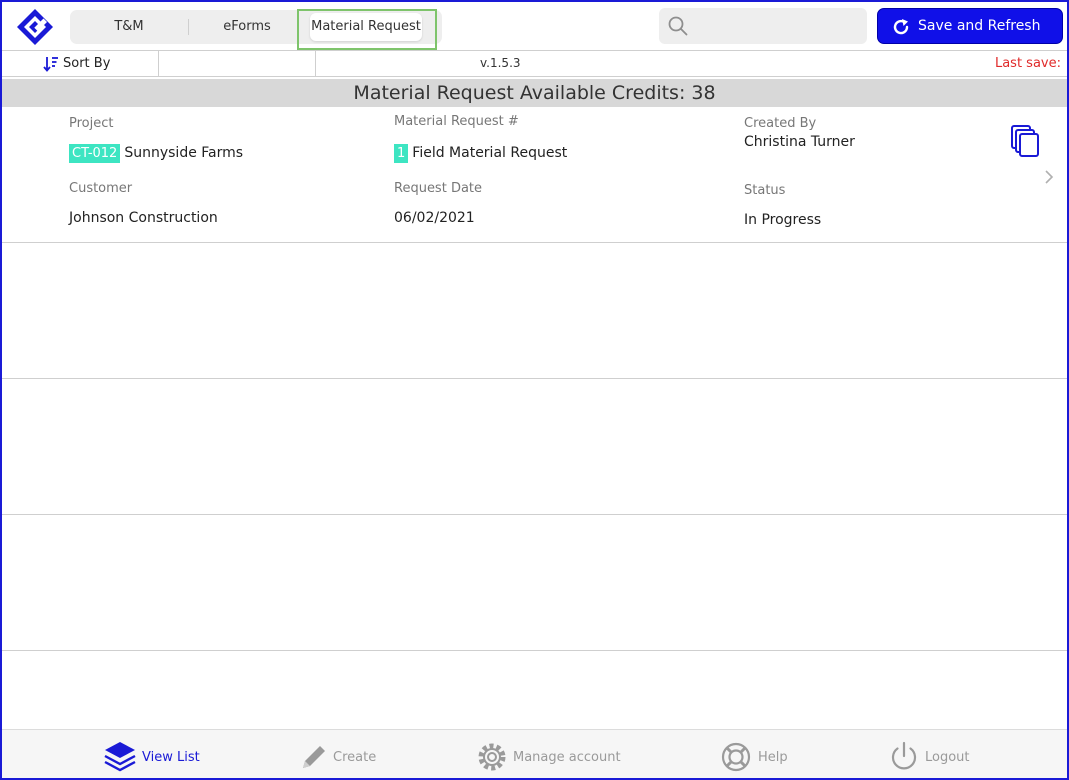 The width and height of the screenshot is (1069, 780). What do you see at coordinates (500, 63) in the screenshot?
I see `version-label: v.1.5.3` at bounding box center [500, 63].